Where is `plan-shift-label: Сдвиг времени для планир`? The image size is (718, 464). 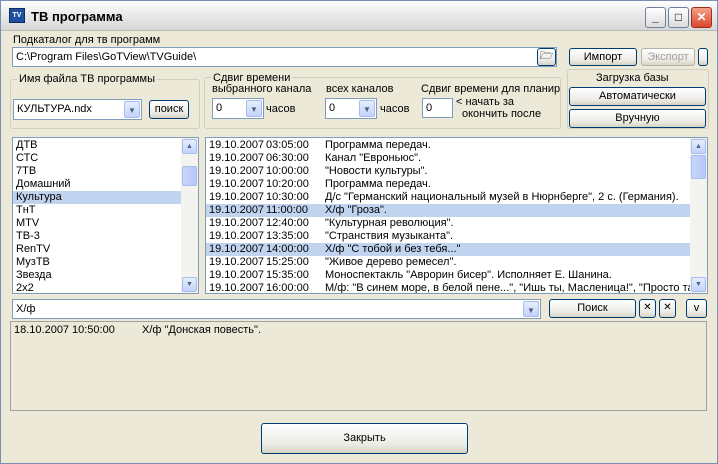 plan-shift-label: Сдвиг времени для планир is located at coordinates (491, 89).